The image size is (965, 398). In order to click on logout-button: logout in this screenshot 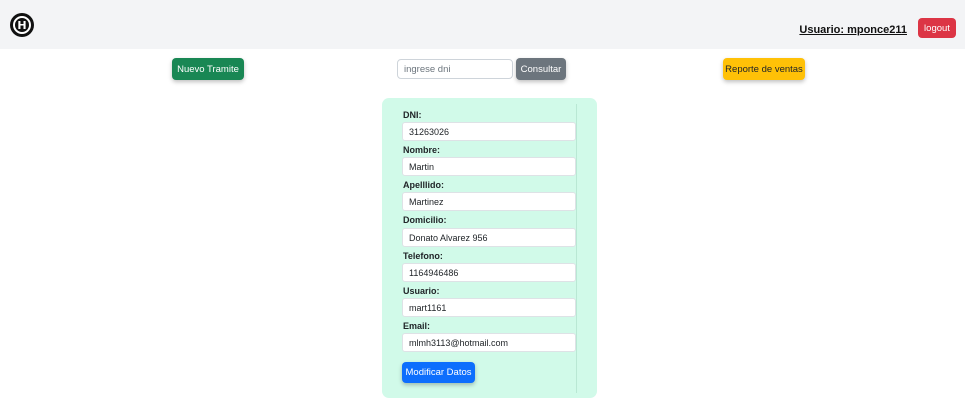, I will do `click(937, 28)`.